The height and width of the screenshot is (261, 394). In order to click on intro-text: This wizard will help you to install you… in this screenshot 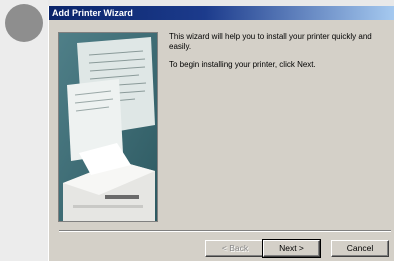, I will do `click(279, 55)`.